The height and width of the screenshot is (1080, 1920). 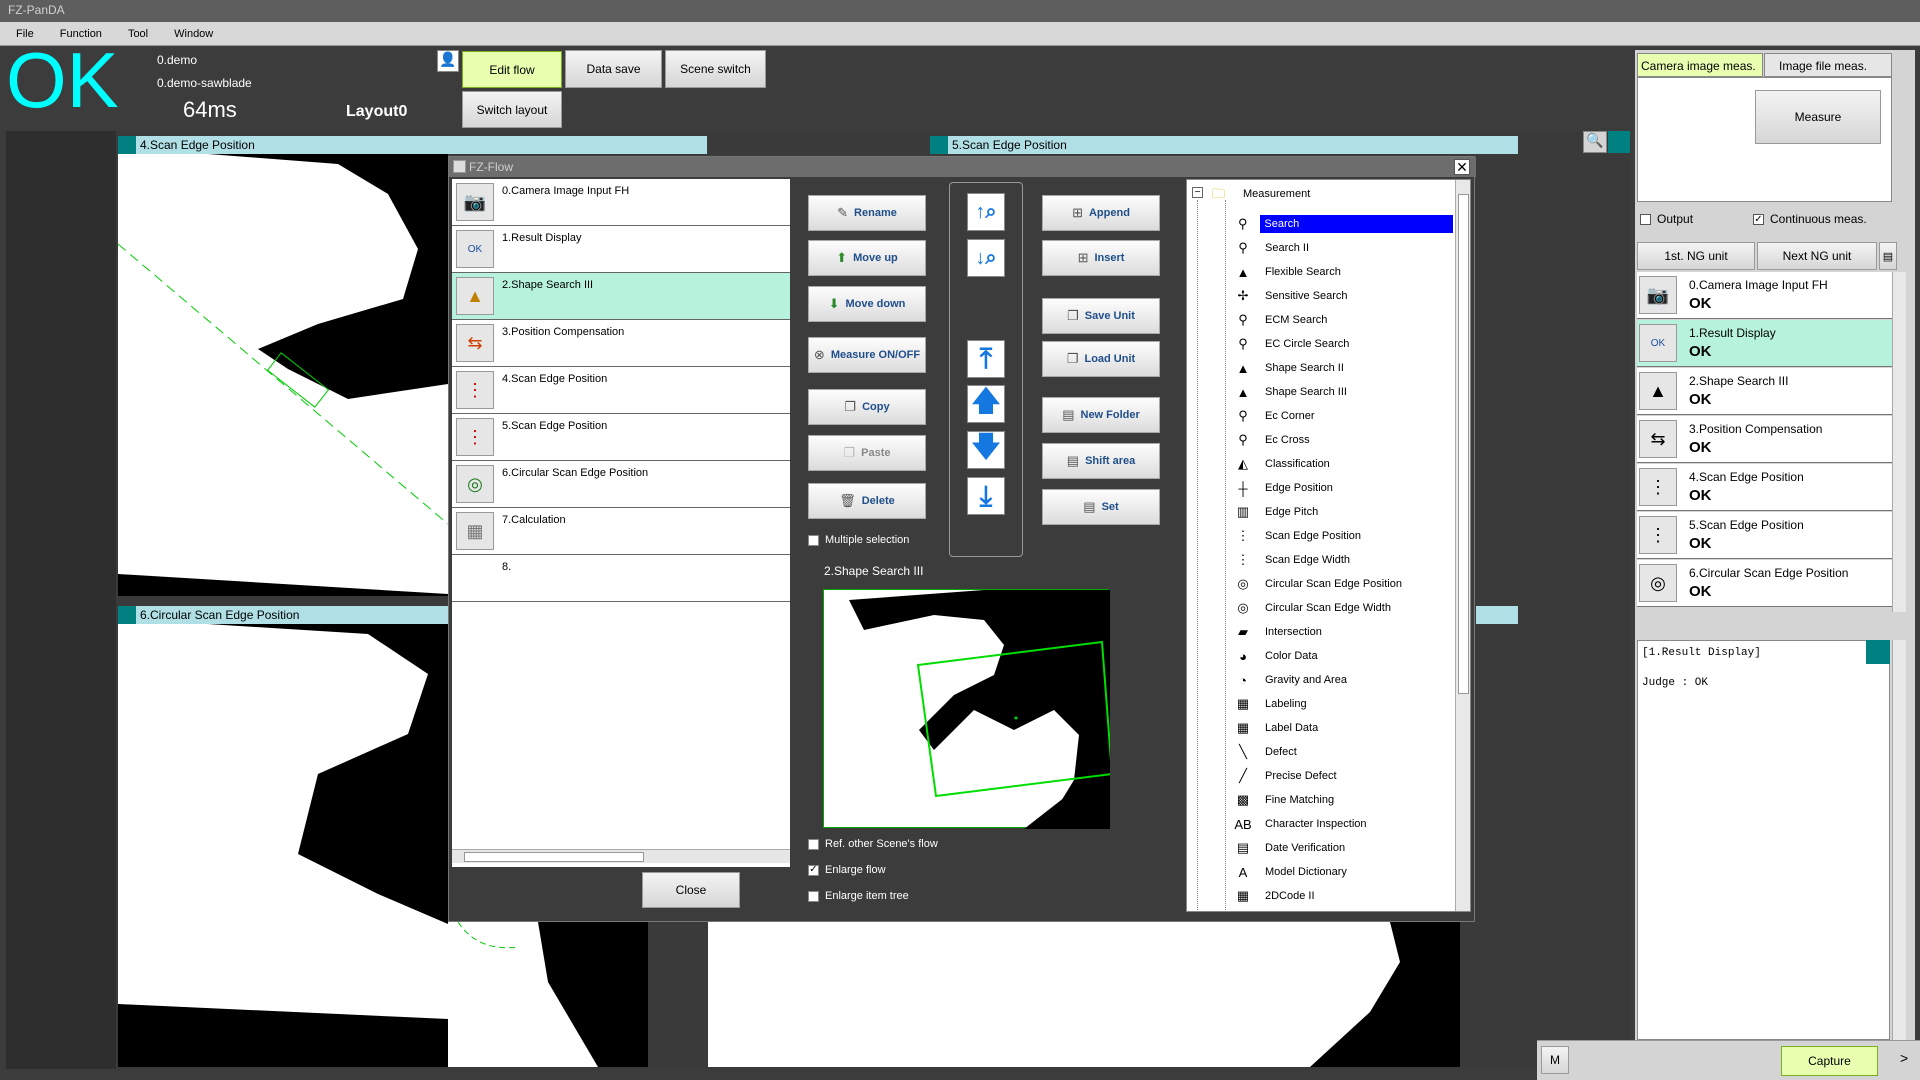 What do you see at coordinates (621, 202) in the screenshot?
I see `flow-item: 📷 0.Camera Image Input FH` at bounding box center [621, 202].